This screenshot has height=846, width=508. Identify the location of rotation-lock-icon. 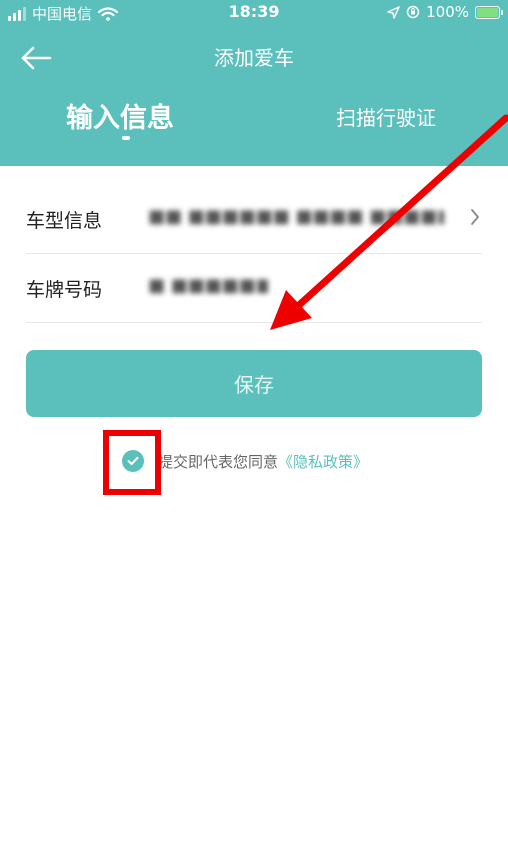
(413, 12).